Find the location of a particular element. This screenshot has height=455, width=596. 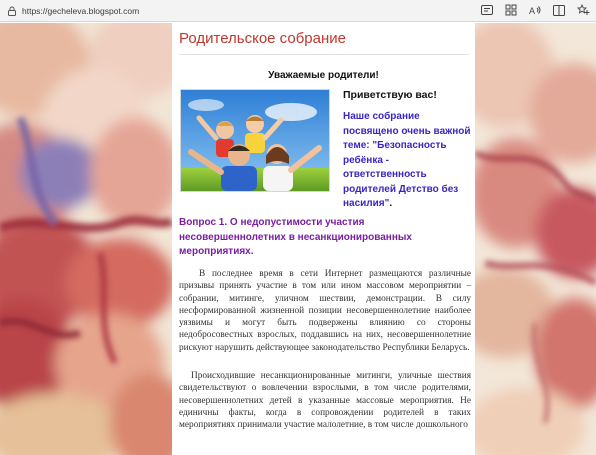

post-intro-end: . is located at coordinates (391, 203).